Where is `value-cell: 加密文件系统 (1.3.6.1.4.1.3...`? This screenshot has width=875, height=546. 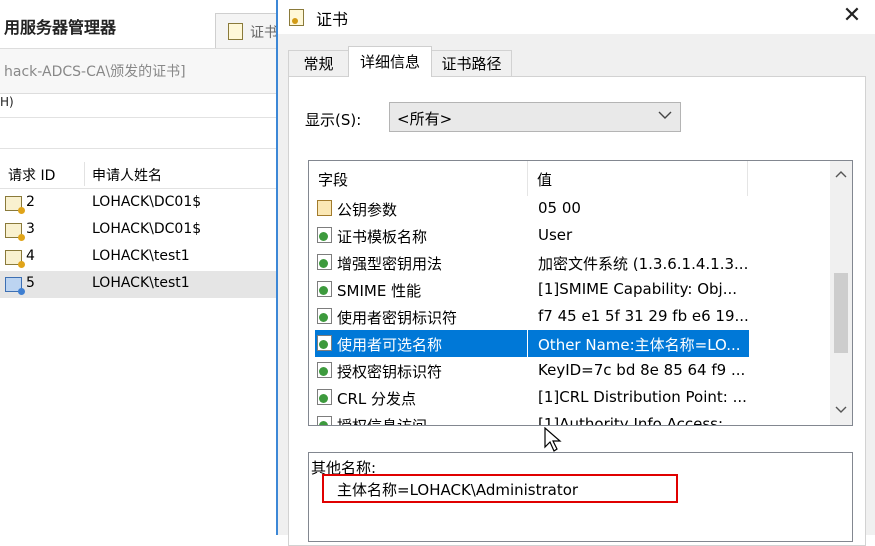 value-cell: 加密文件系统 (1.3.6.1.4.1.3... is located at coordinates (638, 262).